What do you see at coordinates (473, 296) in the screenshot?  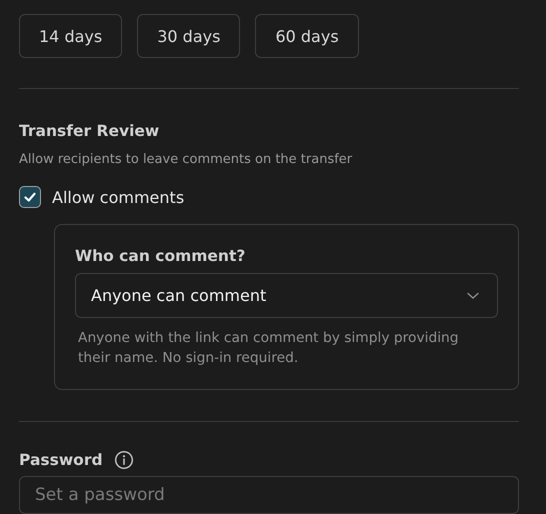 I see `chevron-down-icon` at bounding box center [473, 296].